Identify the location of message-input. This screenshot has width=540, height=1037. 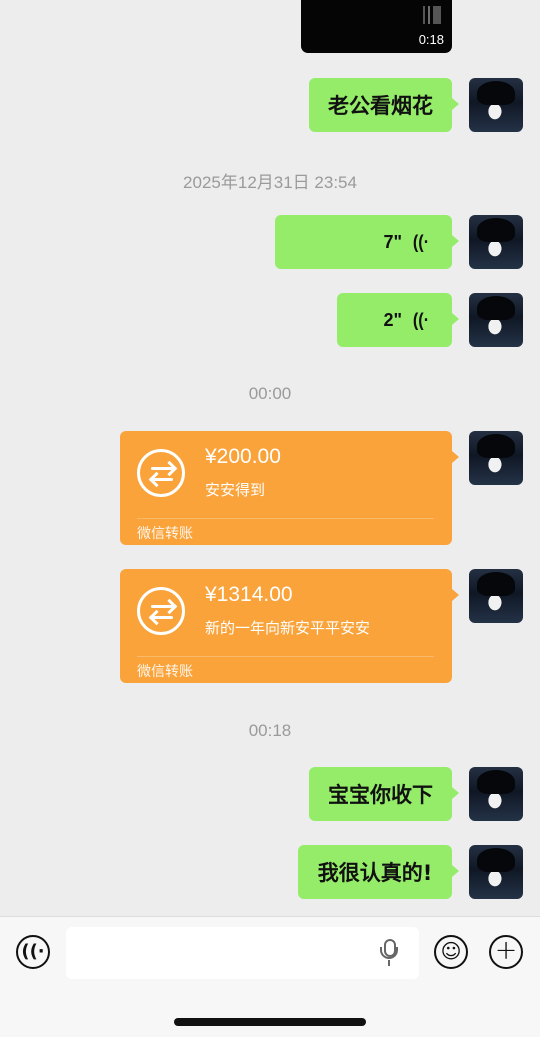
(242, 953).